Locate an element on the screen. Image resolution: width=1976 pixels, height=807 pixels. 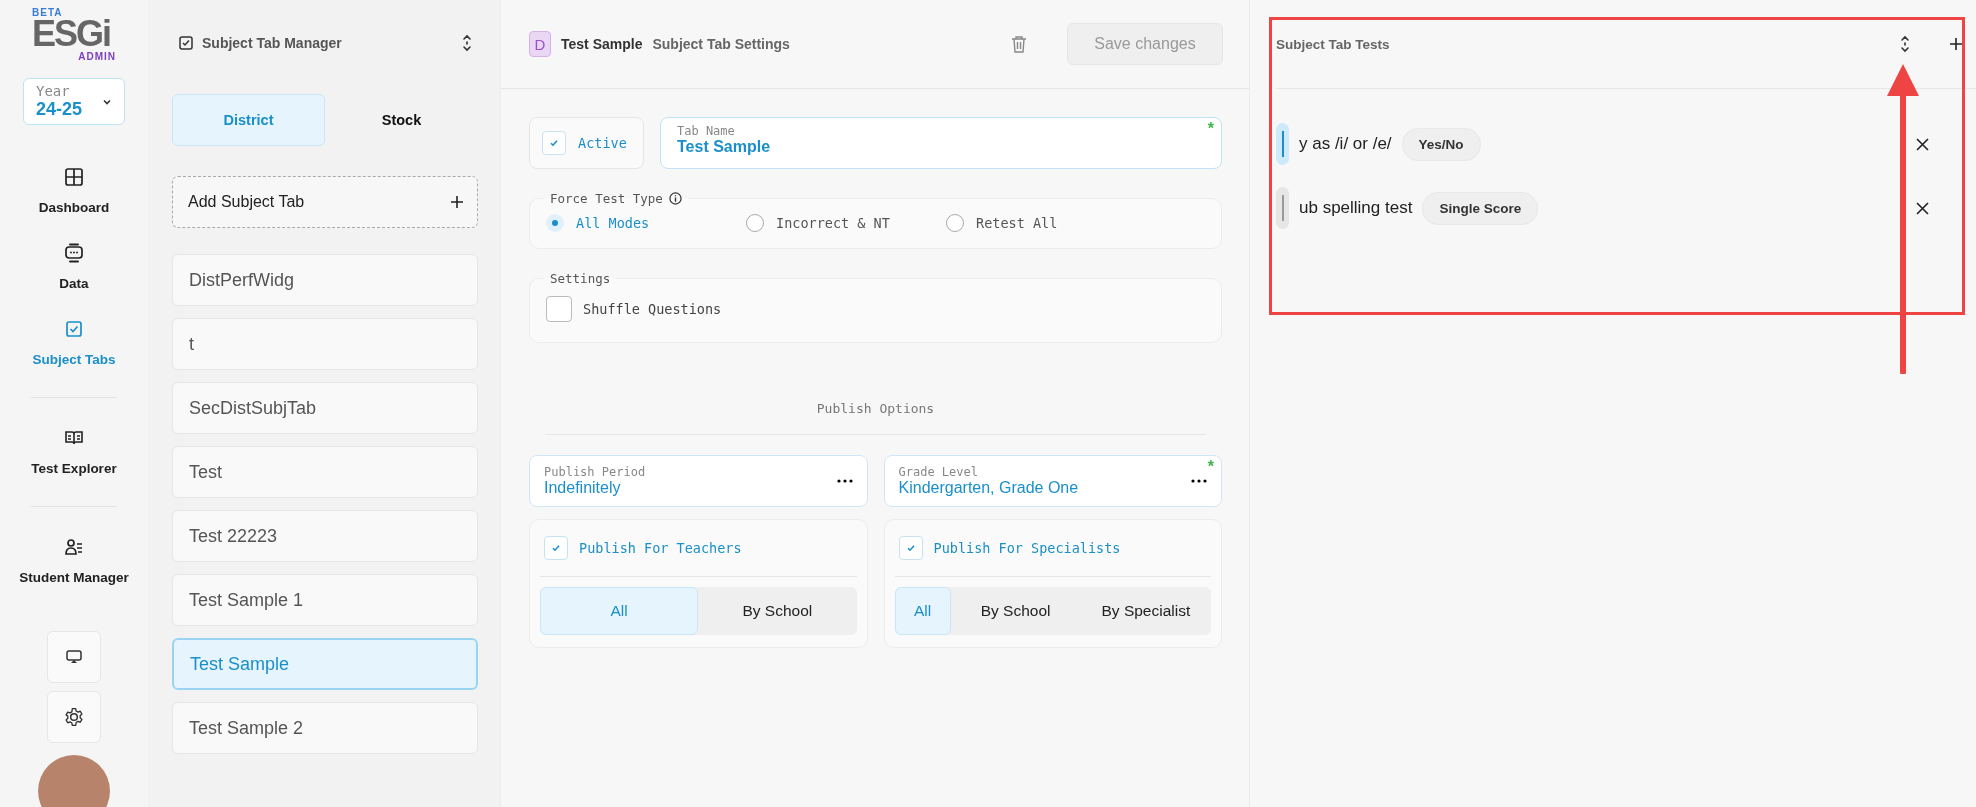
active-checkbox is located at coordinates (554, 143).